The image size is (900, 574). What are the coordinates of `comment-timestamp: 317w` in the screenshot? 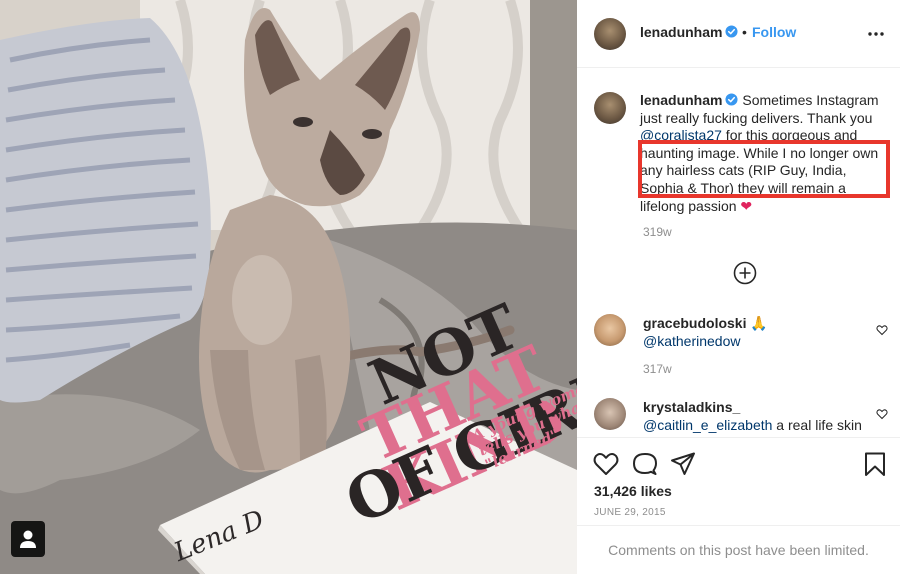 It's located at (657, 369).